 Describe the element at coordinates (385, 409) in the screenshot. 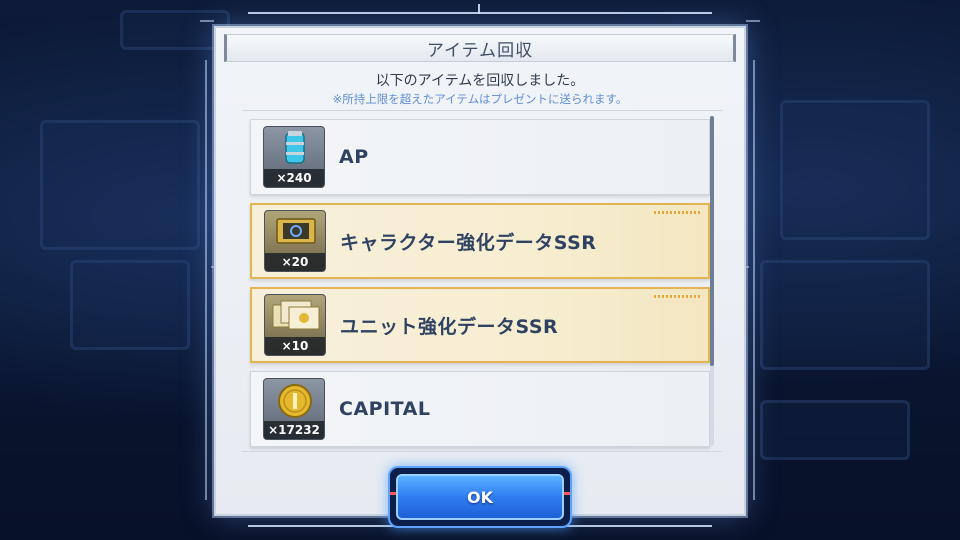

I see `item-name: CAPITAL` at that location.